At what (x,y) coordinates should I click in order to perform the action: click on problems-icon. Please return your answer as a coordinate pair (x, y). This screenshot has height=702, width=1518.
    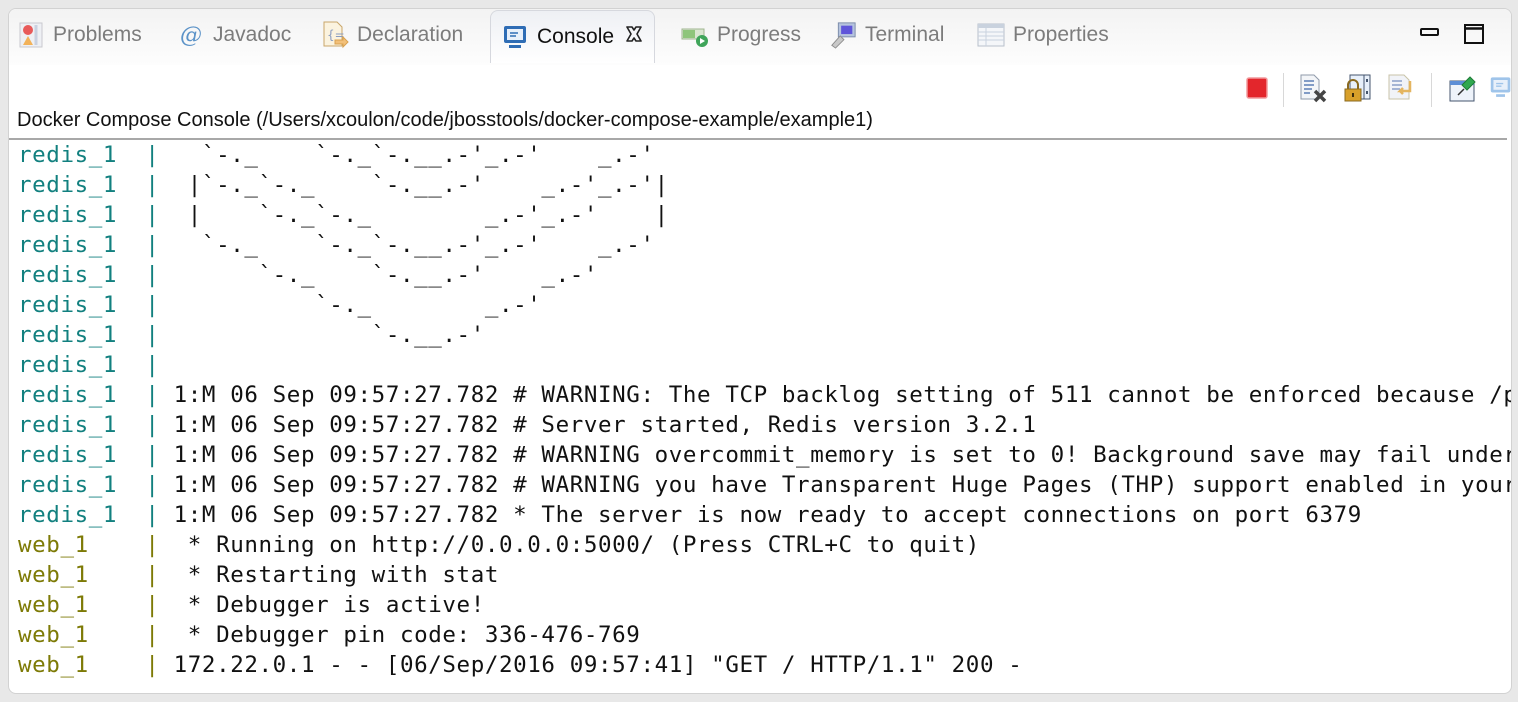
    Looking at the image, I should click on (31, 35).